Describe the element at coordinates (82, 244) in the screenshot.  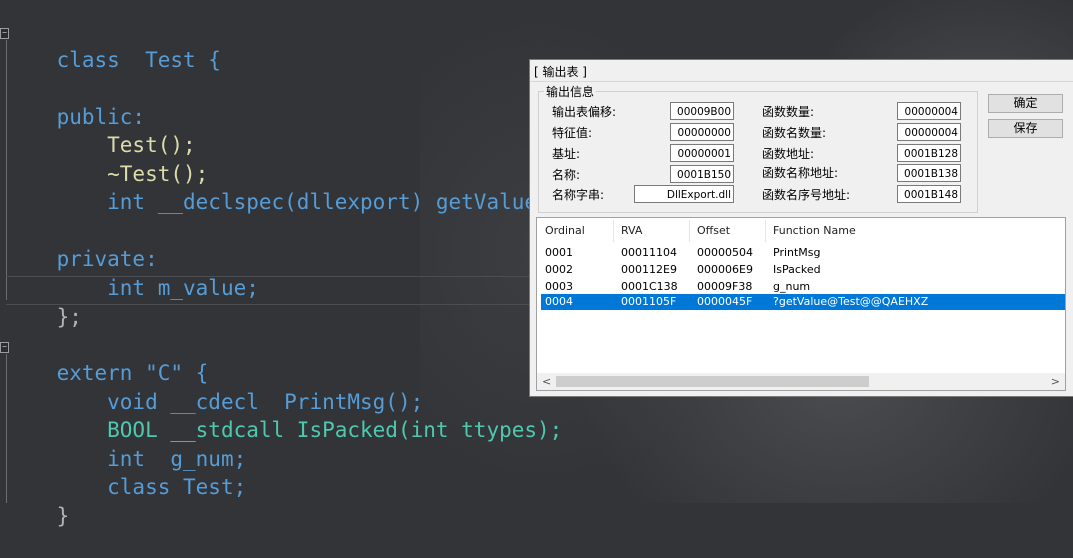
I see `code-line: private:` at that location.